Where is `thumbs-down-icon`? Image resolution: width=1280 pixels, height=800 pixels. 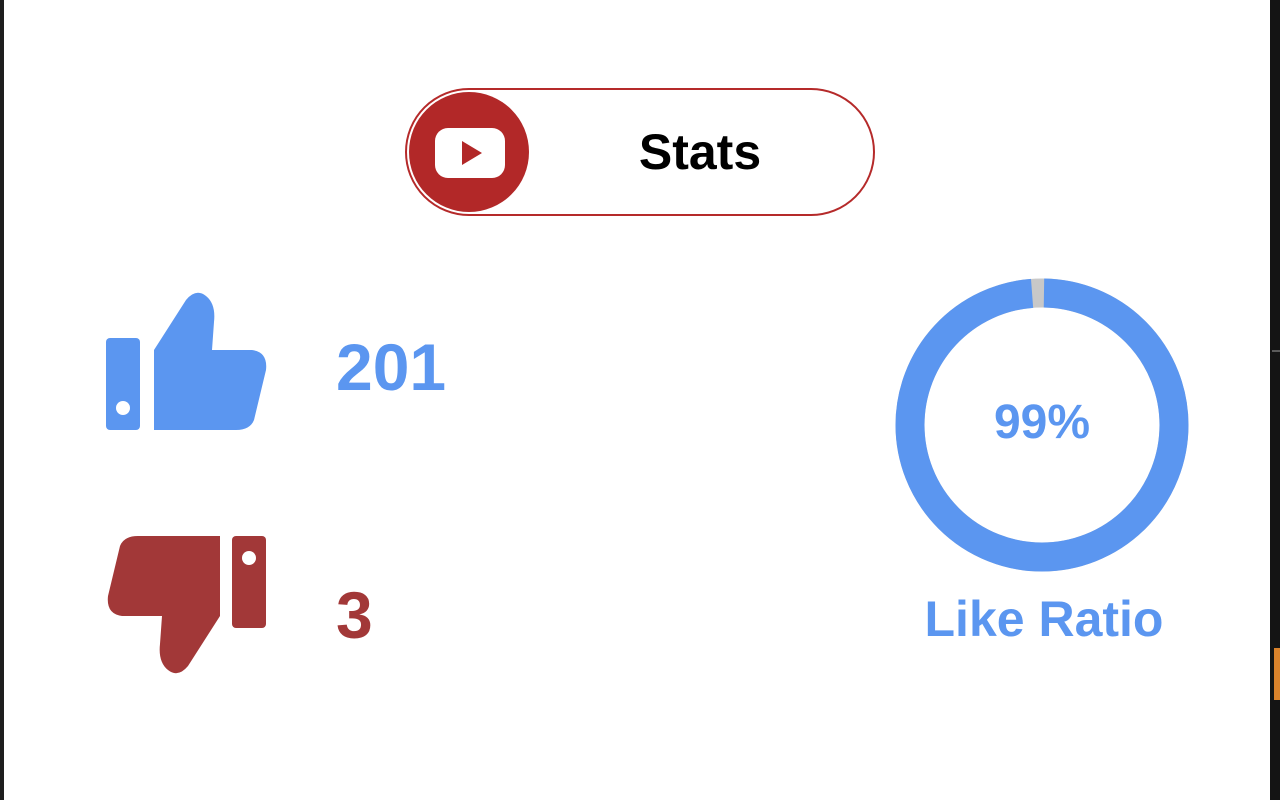 thumbs-down-icon is located at coordinates (186, 605).